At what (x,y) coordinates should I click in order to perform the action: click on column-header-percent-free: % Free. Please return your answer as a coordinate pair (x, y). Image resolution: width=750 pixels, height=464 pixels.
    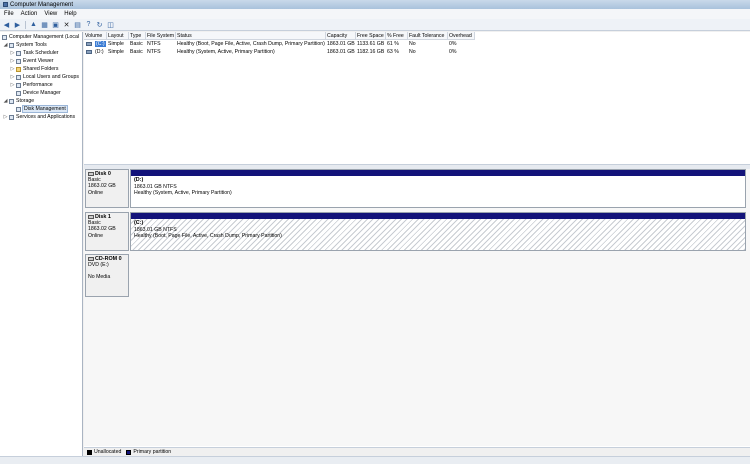
    Looking at the image, I should click on (397, 36).